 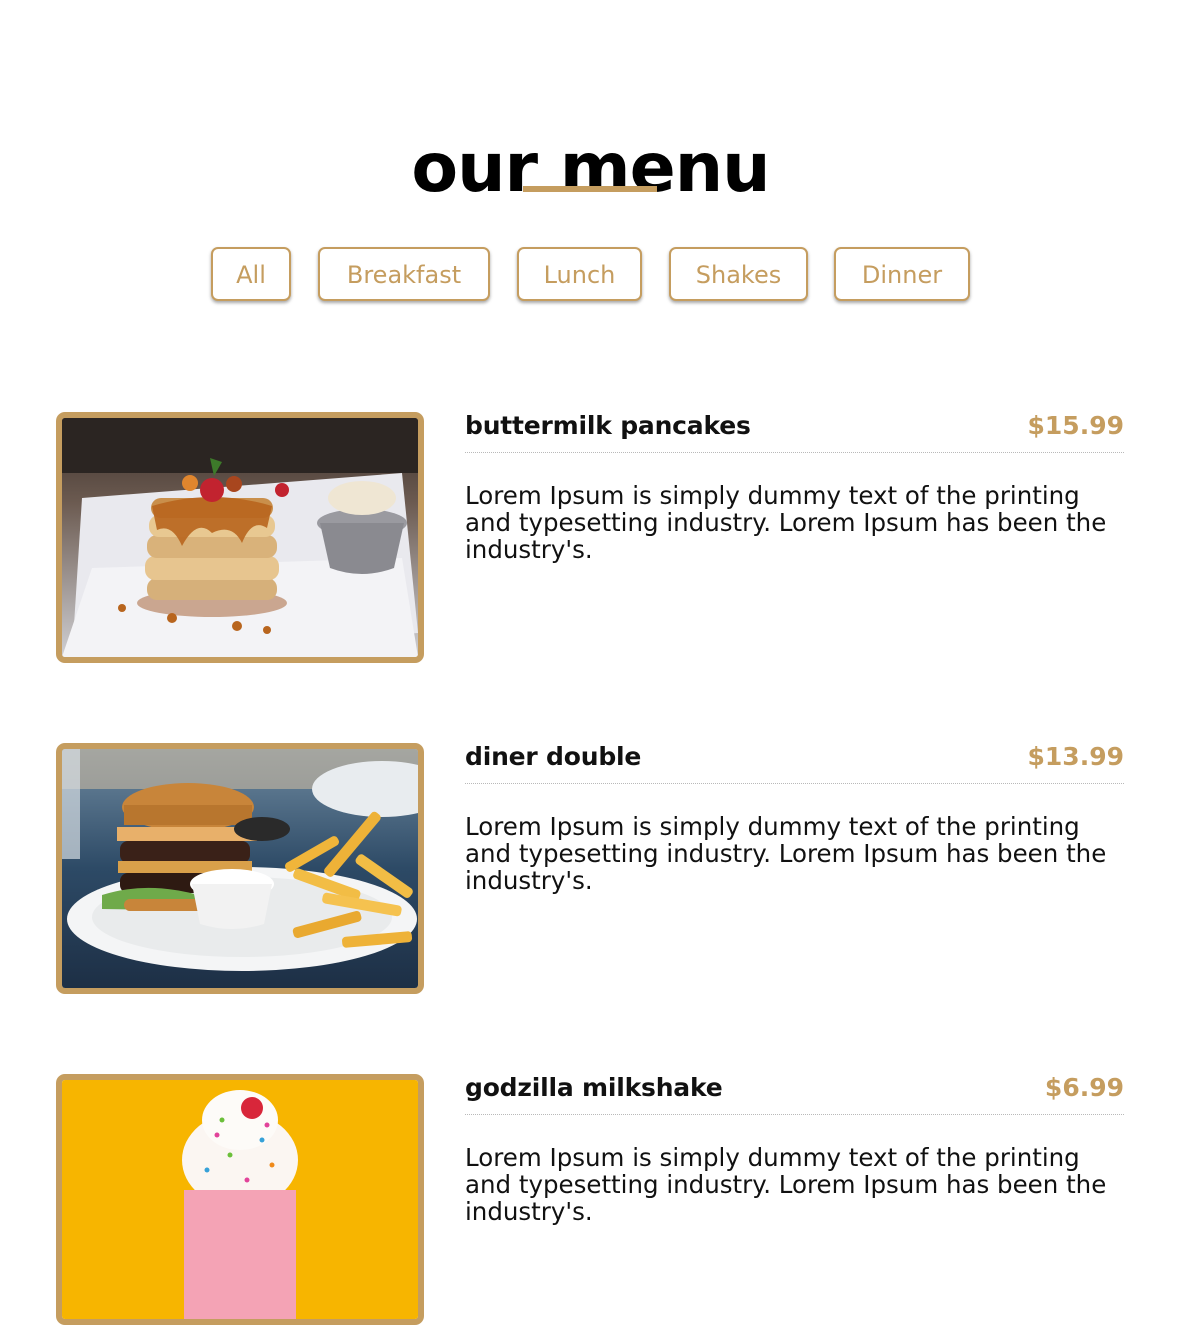 I want to click on filter-all-button: All, so click(x=251, y=274).